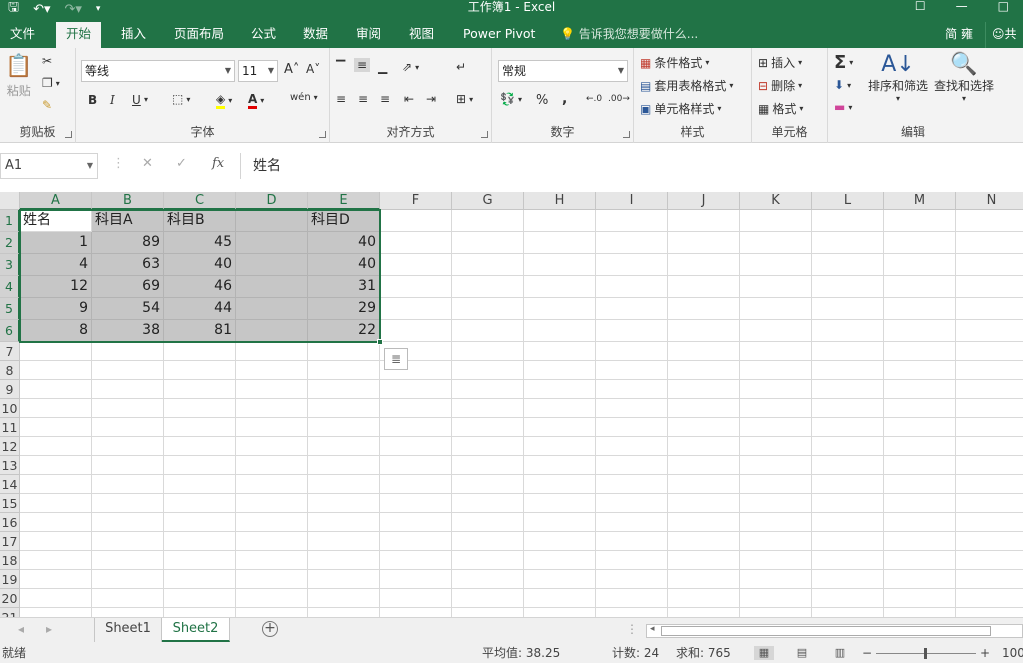 The width and height of the screenshot is (1023, 663). Describe the element at coordinates (920, 309) in the screenshot. I see `cell-m5` at that location.